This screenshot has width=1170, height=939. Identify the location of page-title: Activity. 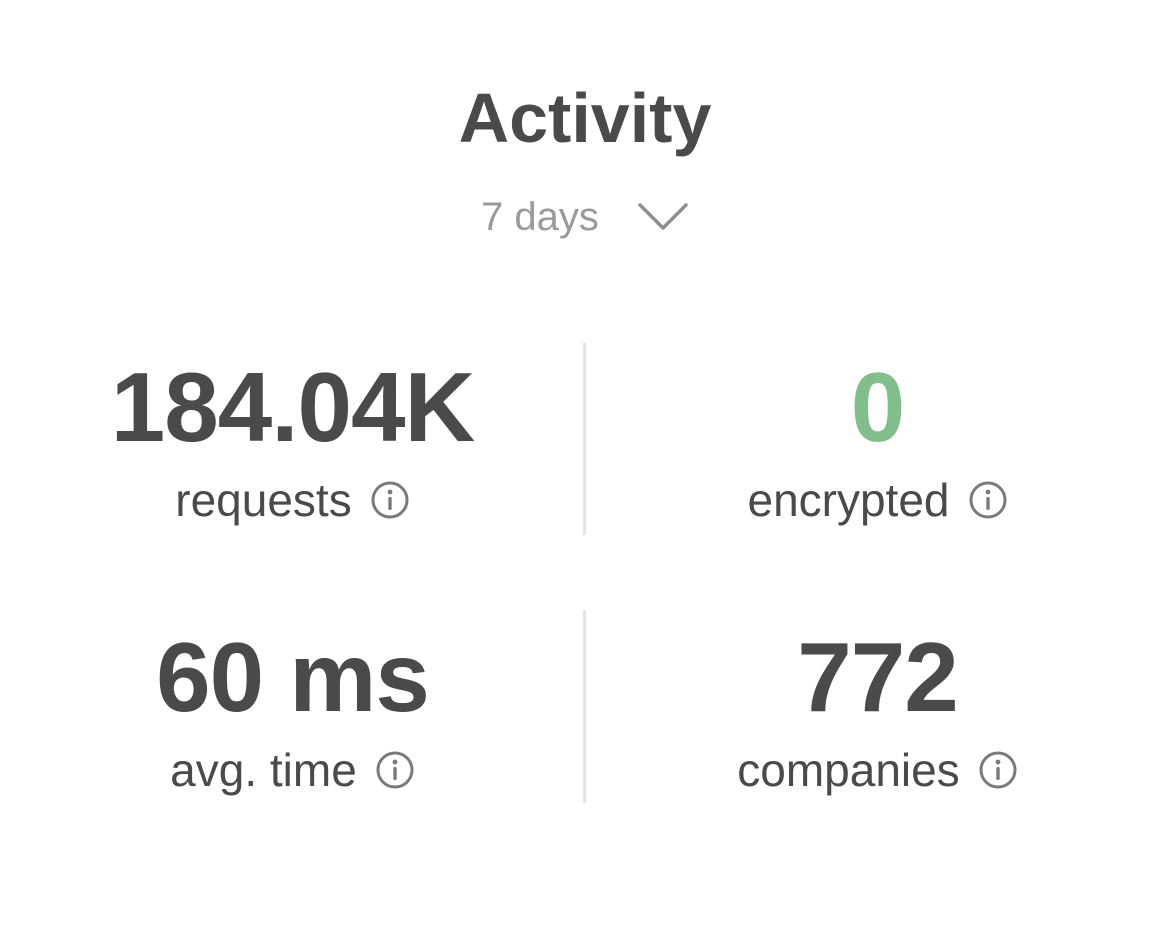
(585, 118).